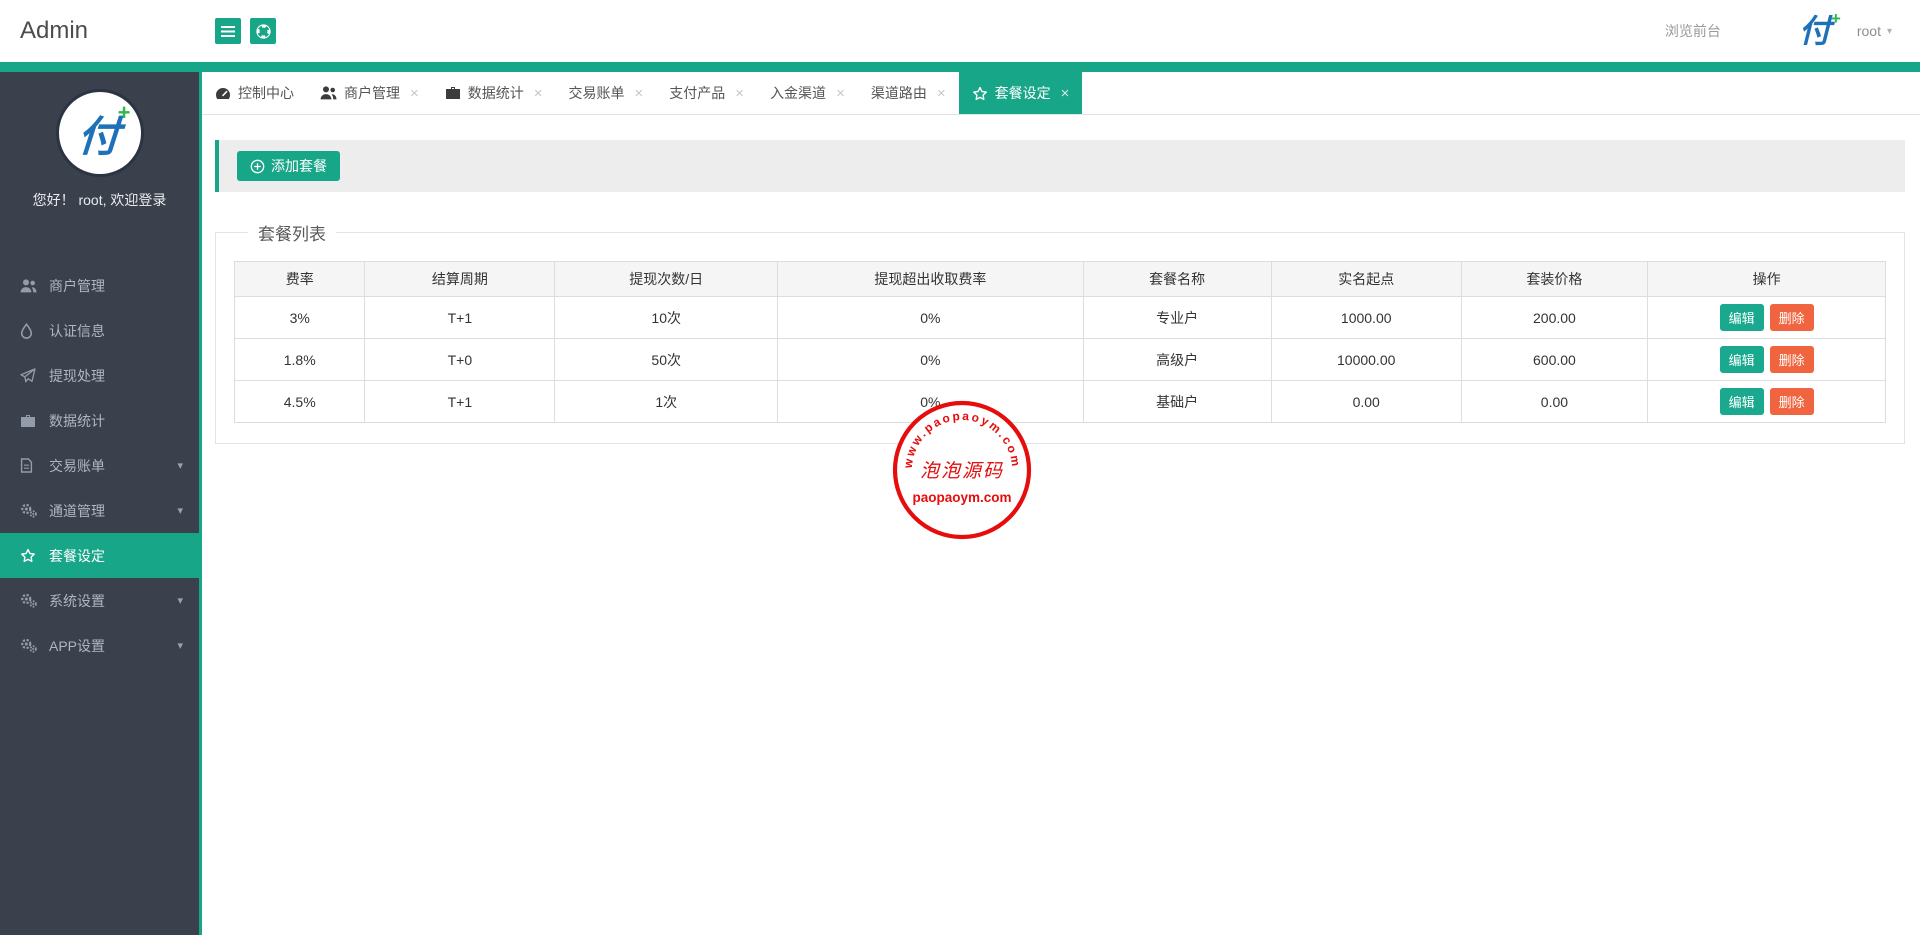  I want to click on sidebar-item-auth-info: 认证信息, so click(99, 330).